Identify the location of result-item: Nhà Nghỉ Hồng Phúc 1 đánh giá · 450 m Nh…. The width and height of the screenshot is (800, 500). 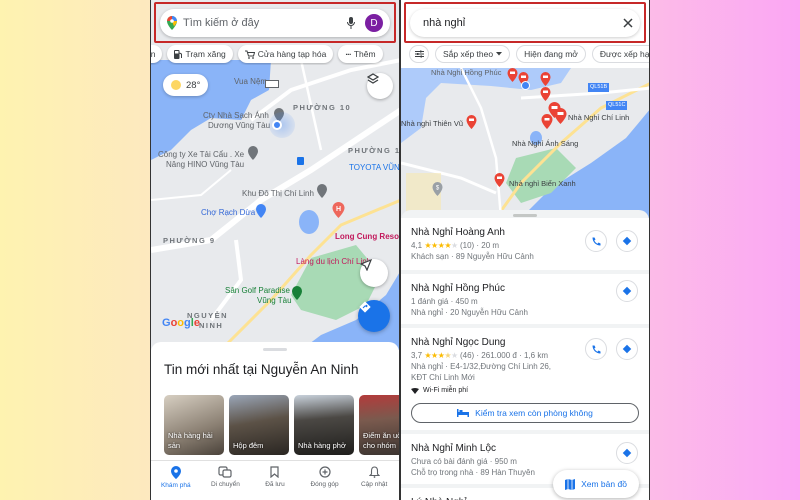
(525, 299).